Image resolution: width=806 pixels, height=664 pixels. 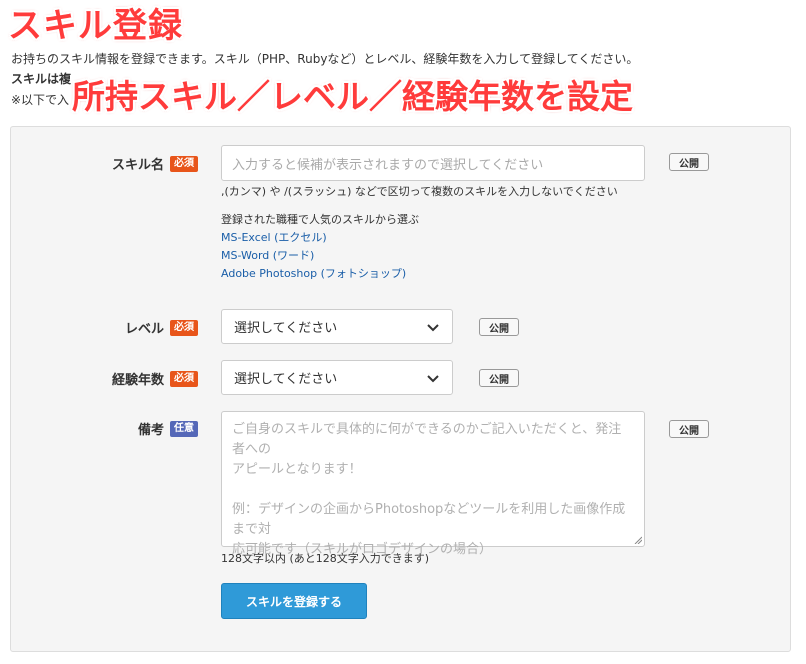 I want to click on optional-badge: 任意, so click(x=184, y=428).